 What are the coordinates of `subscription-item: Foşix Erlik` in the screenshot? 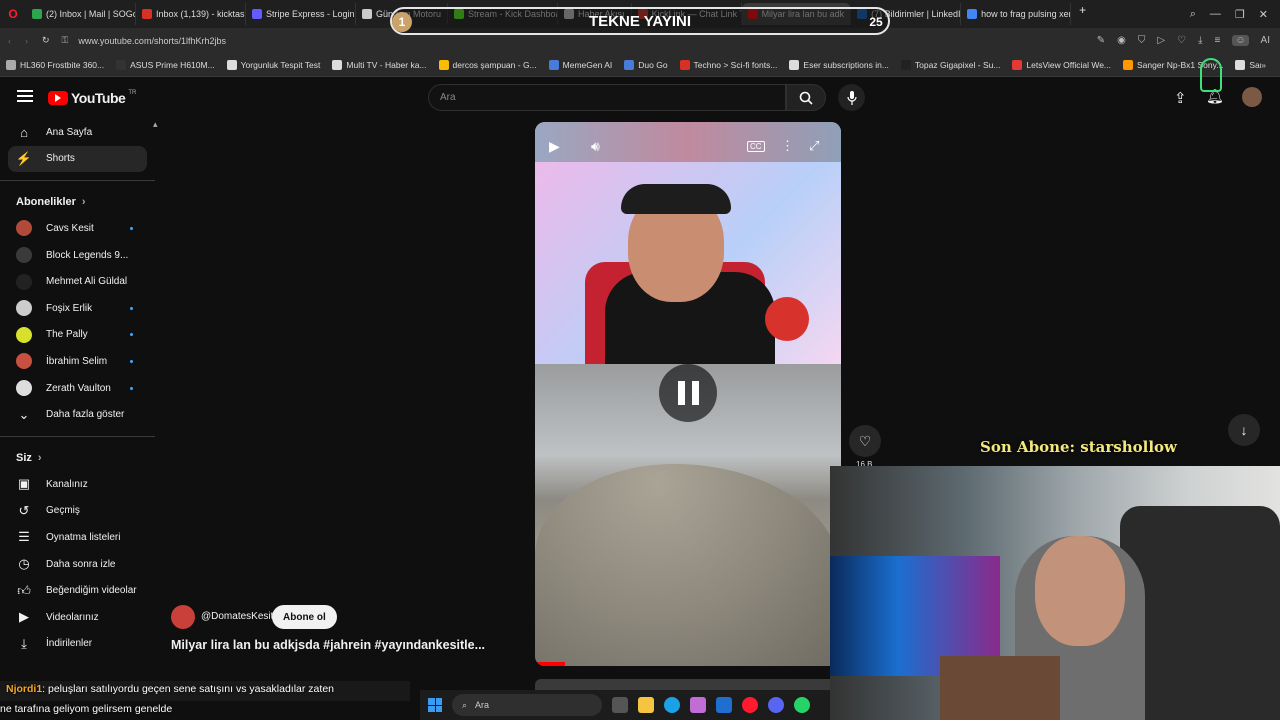 It's located at (77, 308).